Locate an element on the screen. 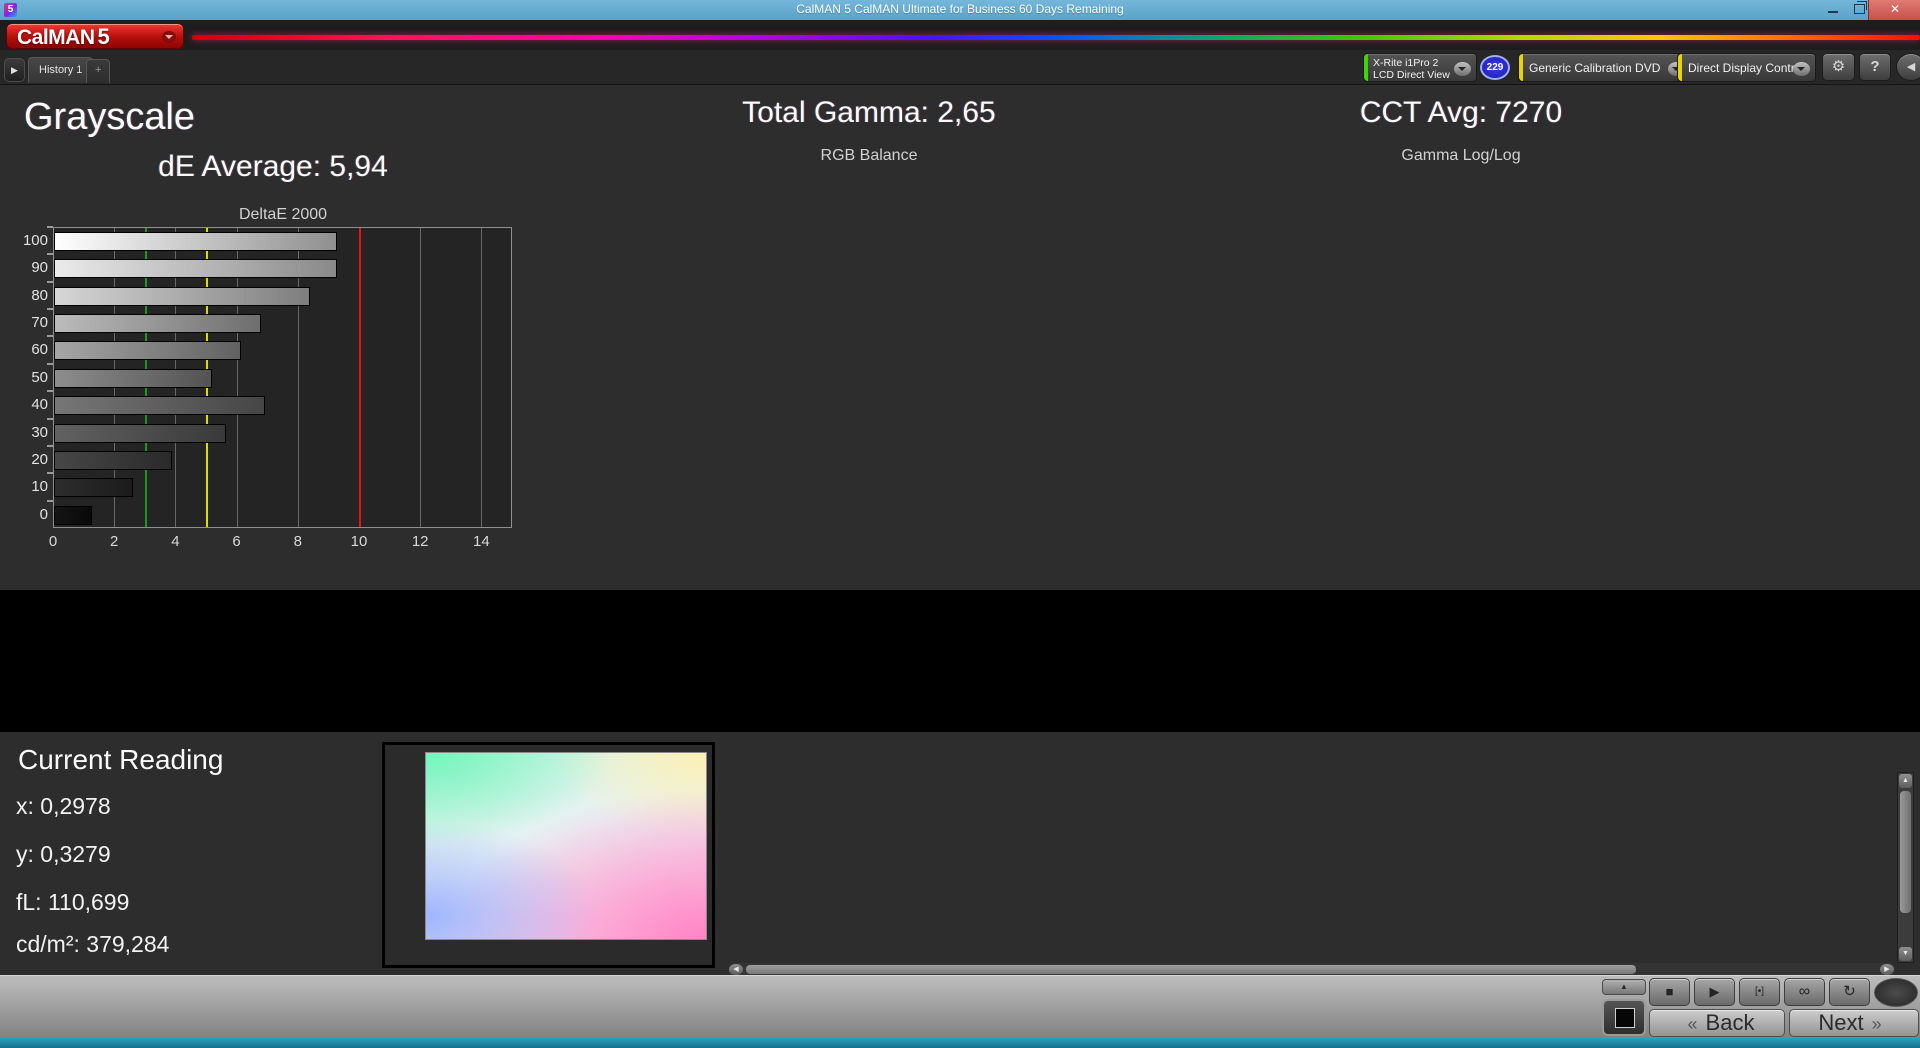 The width and height of the screenshot is (1920, 1048). tab-history-1: History 1 is located at coordinates (61, 70).